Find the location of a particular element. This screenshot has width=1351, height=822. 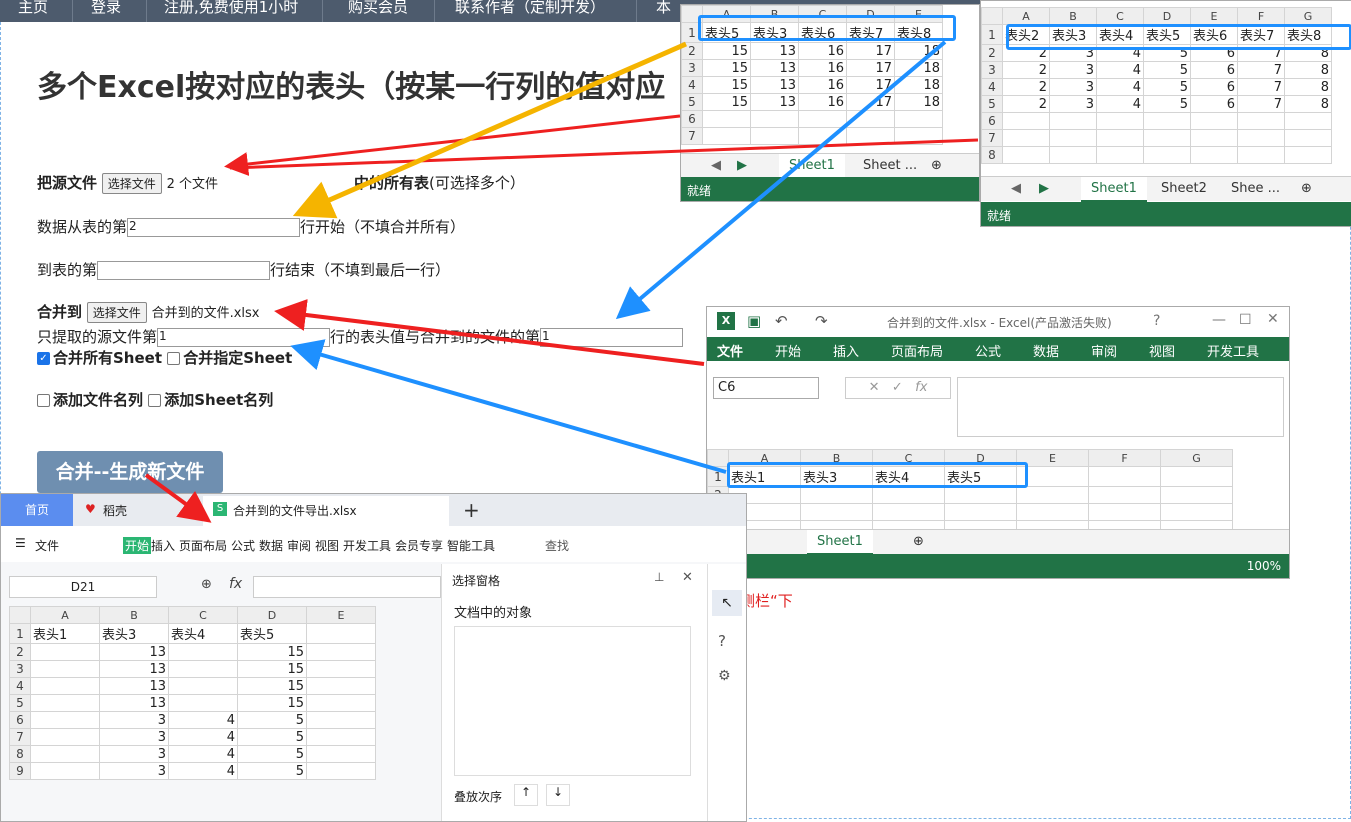

arrow-submit-result is located at coordinates (178, 498).